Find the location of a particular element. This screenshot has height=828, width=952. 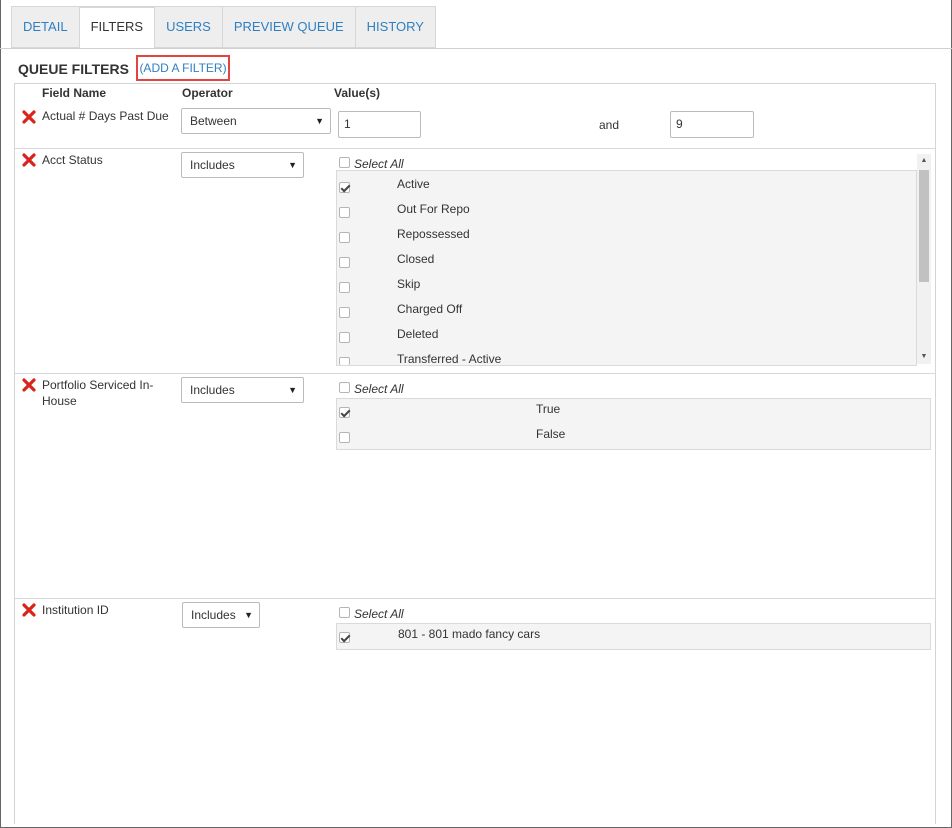

option-checkbox-transferred-active is located at coordinates (344, 361).